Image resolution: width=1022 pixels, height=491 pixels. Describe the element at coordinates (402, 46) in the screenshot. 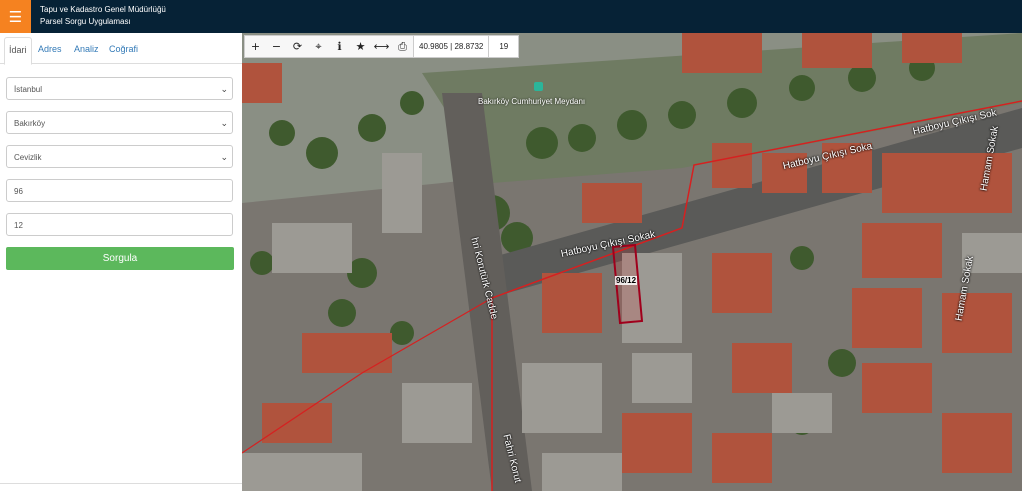

I see `print-icon: ⎙` at that location.